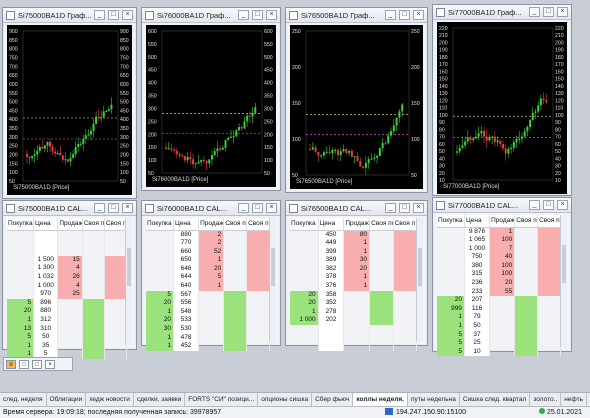 This screenshot has height=418, width=590. I want to click on ask-qty-cell: 20, so click(357, 269).